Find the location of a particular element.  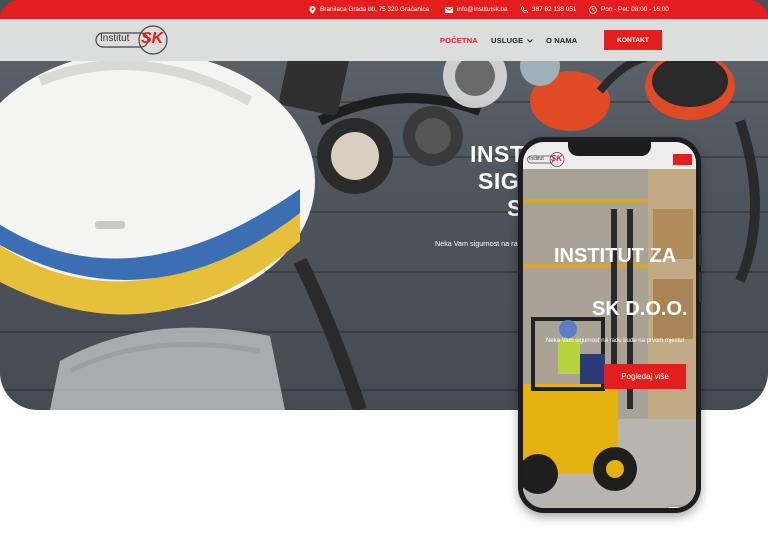

mobile-logo: Institut SK is located at coordinates (546, 159).